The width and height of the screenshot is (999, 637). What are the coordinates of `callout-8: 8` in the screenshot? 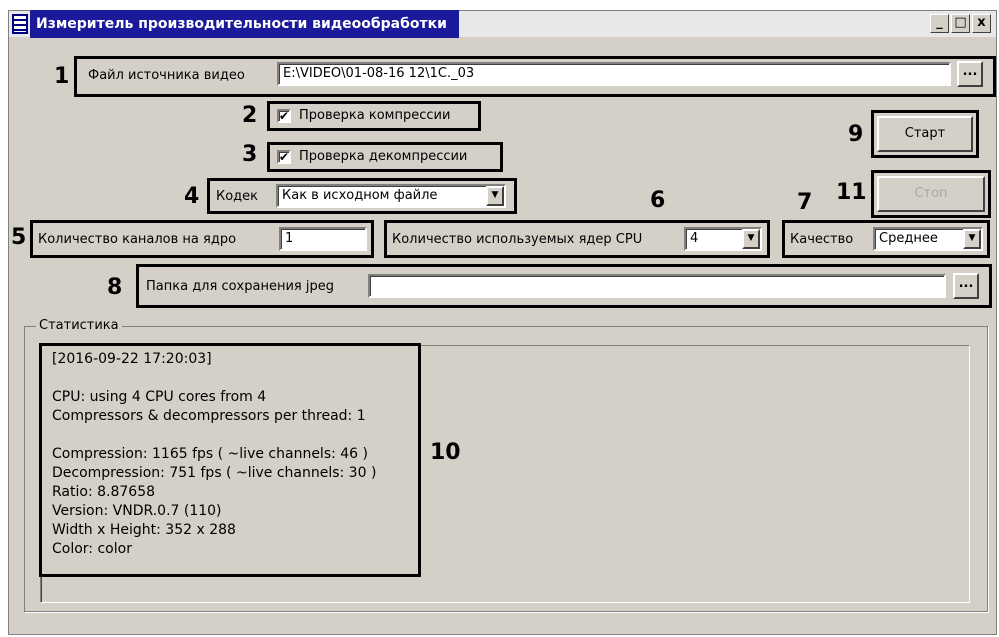 It's located at (115, 287).